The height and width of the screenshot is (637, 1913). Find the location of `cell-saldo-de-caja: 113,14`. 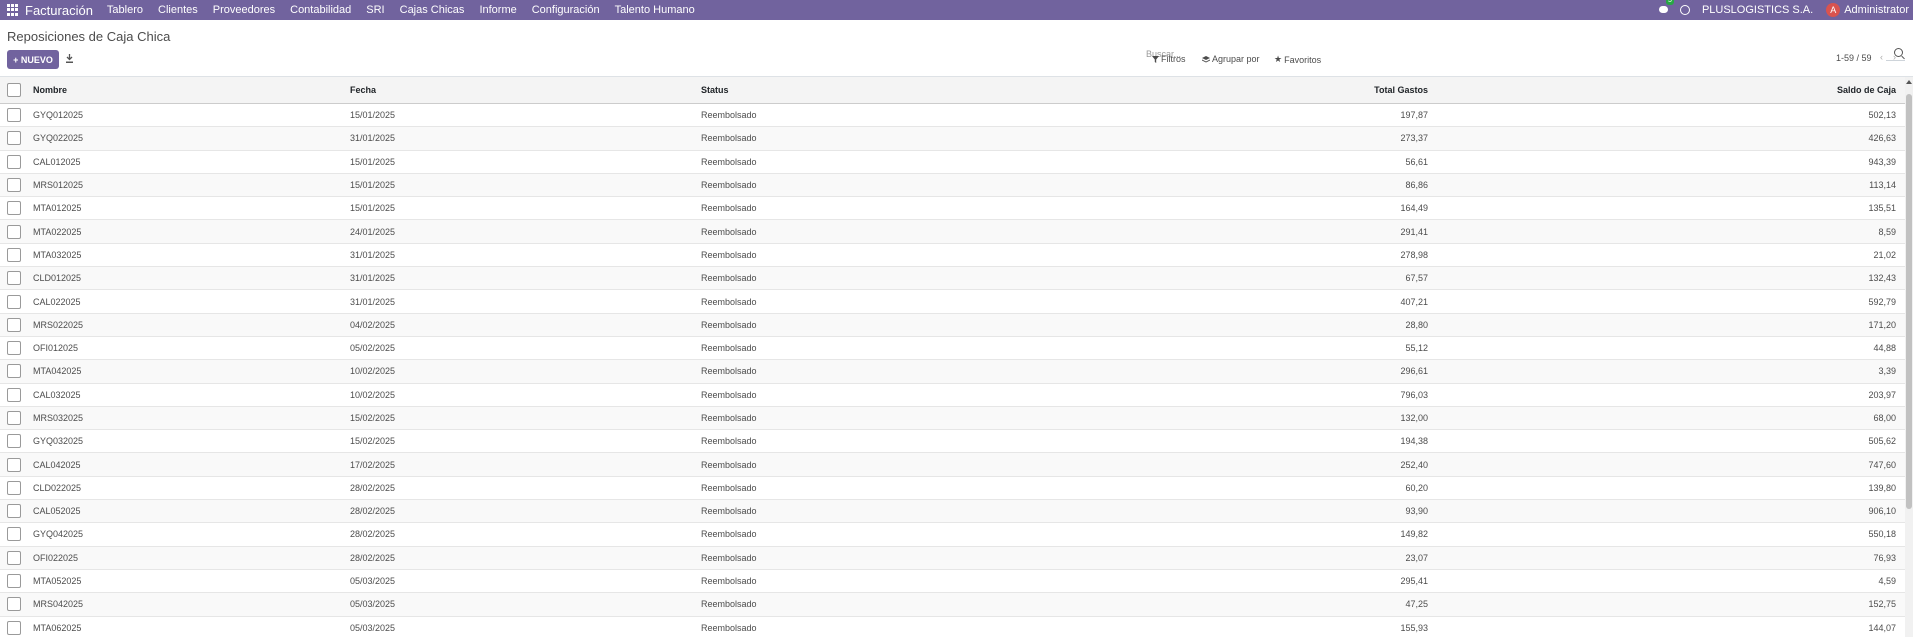

cell-saldo-de-caja: 113,14 is located at coordinates (1668, 185).